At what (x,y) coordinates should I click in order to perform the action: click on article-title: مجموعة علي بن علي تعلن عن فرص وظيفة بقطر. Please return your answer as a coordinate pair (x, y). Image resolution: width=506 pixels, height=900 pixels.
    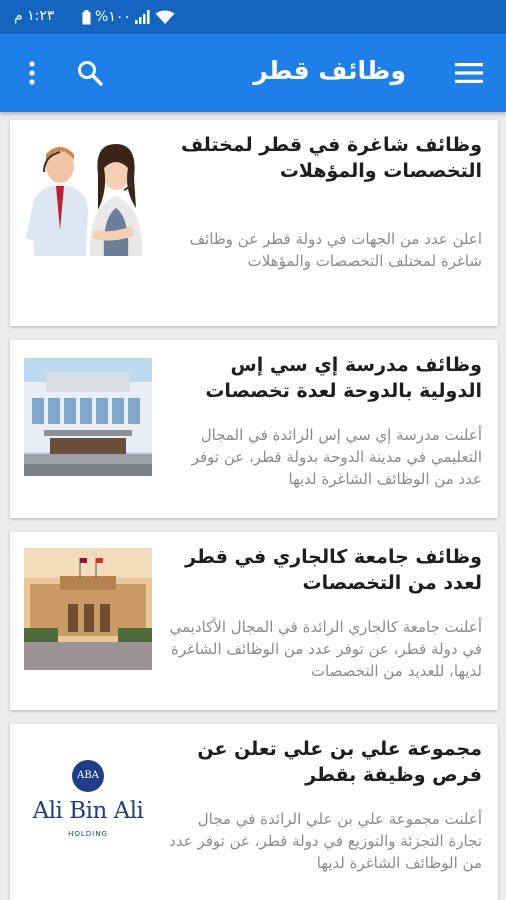
    Looking at the image, I should click on (339, 762).